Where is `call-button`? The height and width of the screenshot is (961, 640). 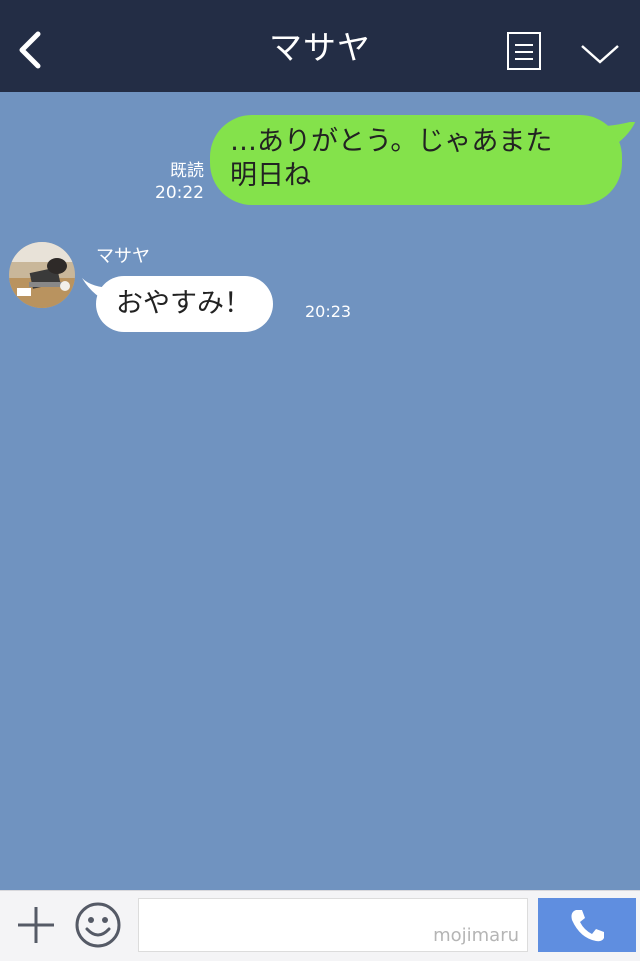
call-button is located at coordinates (587, 925).